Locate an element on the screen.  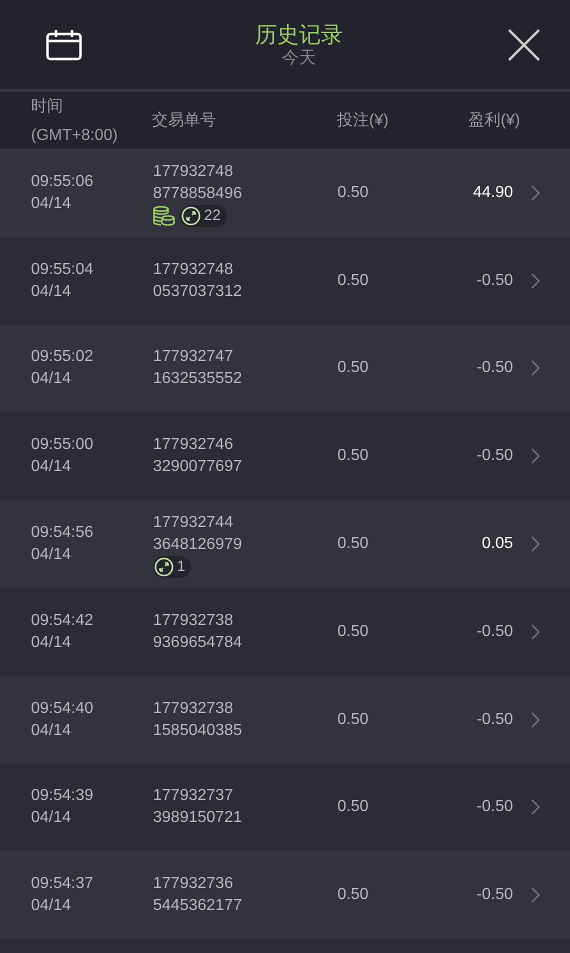
order-number: 3648126979 is located at coordinates (198, 545).